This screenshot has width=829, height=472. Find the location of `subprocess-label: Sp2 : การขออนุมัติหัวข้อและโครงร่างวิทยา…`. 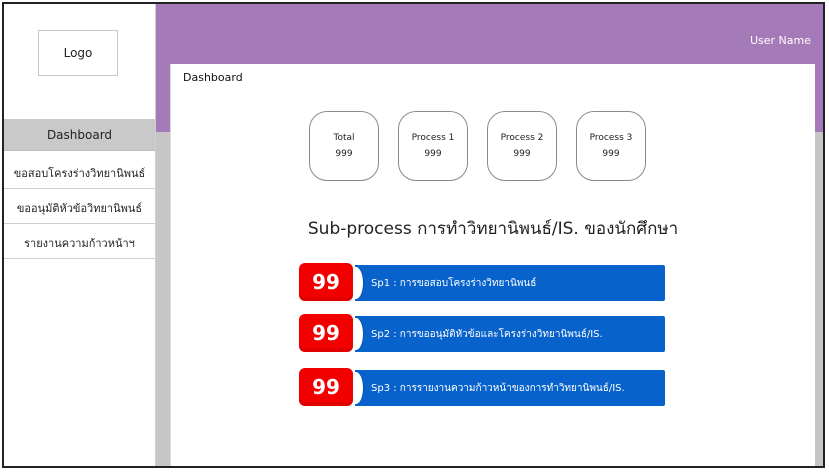

subprocess-label: Sp2 : การขออนุมัติหัวข้อและโครงร่างวิทยา… is located at coordinates (487, 334).